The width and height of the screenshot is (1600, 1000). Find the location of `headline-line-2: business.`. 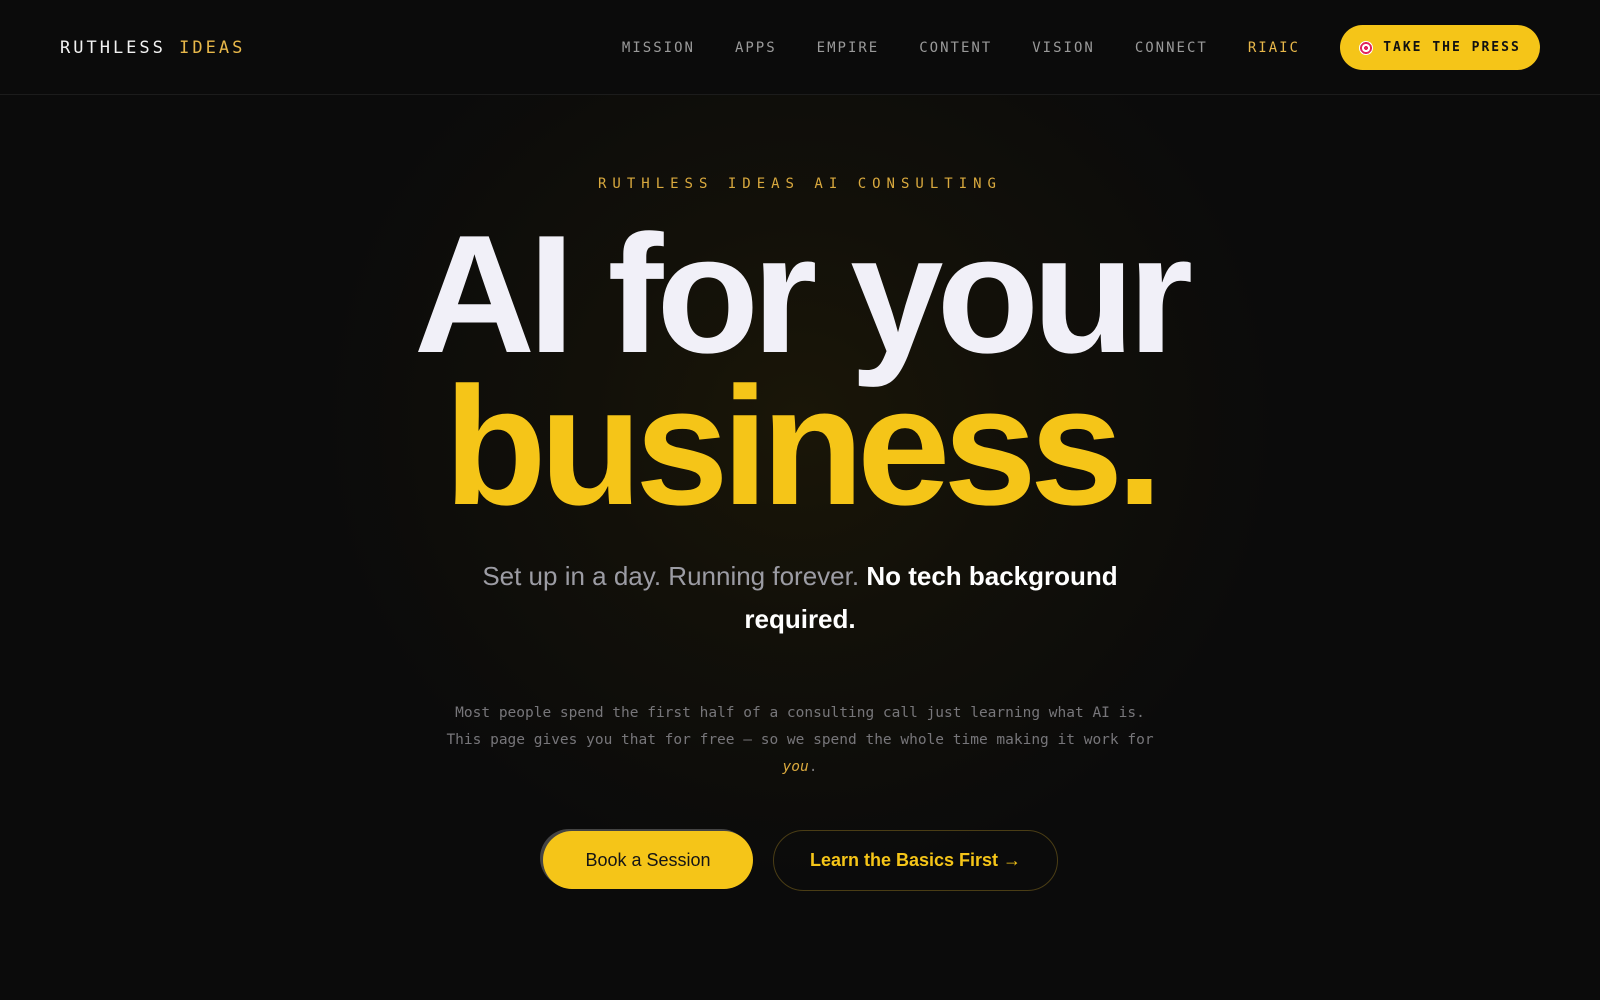

headline-line-2: business. is located at coordinates (803, 446).